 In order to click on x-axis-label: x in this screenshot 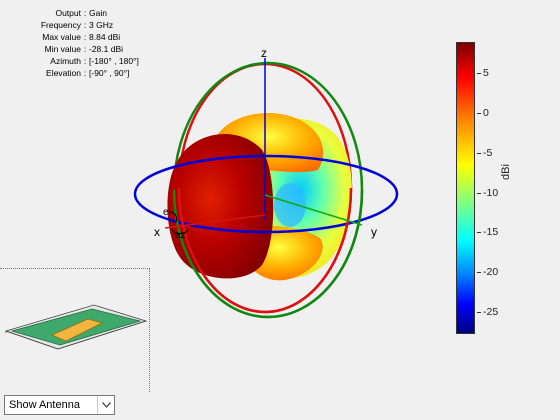, I will do `click(157, 232)`.